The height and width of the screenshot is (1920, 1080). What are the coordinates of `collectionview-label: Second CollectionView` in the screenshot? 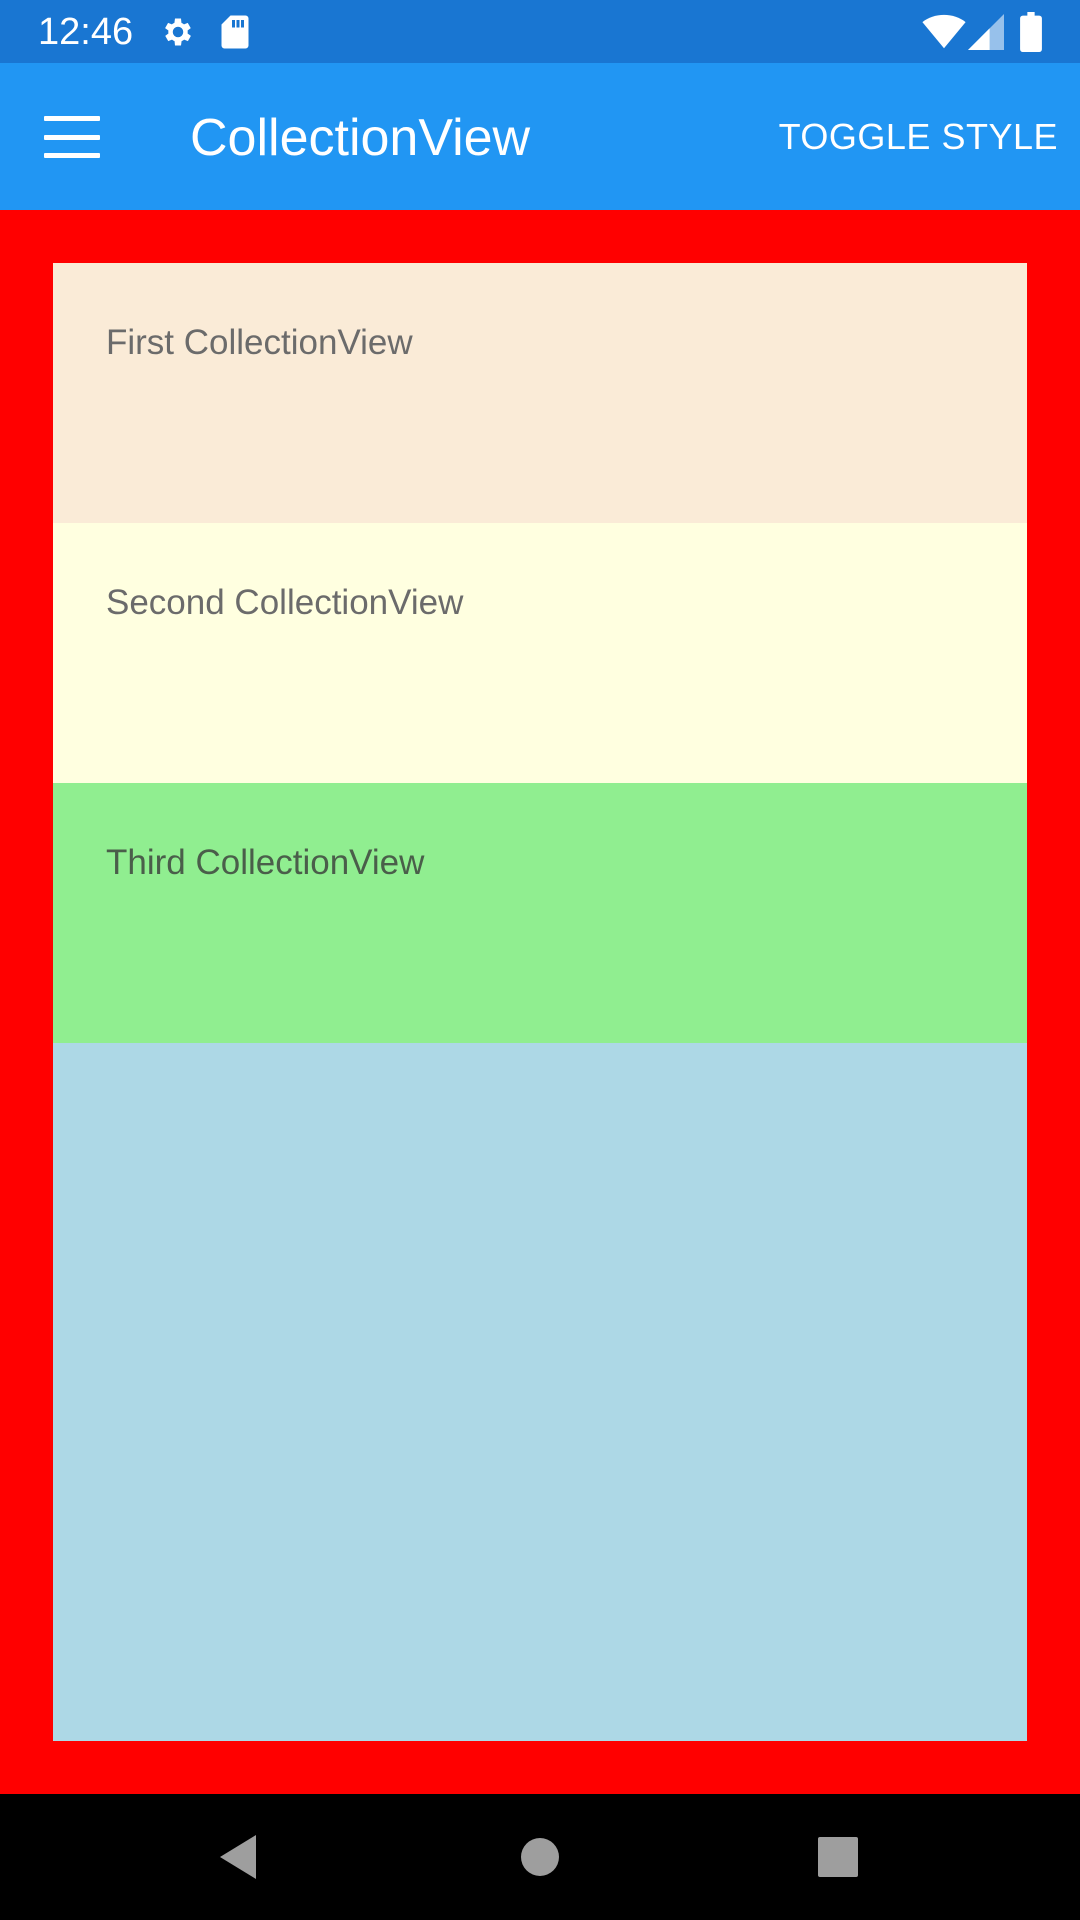 It's located at (285, 602).